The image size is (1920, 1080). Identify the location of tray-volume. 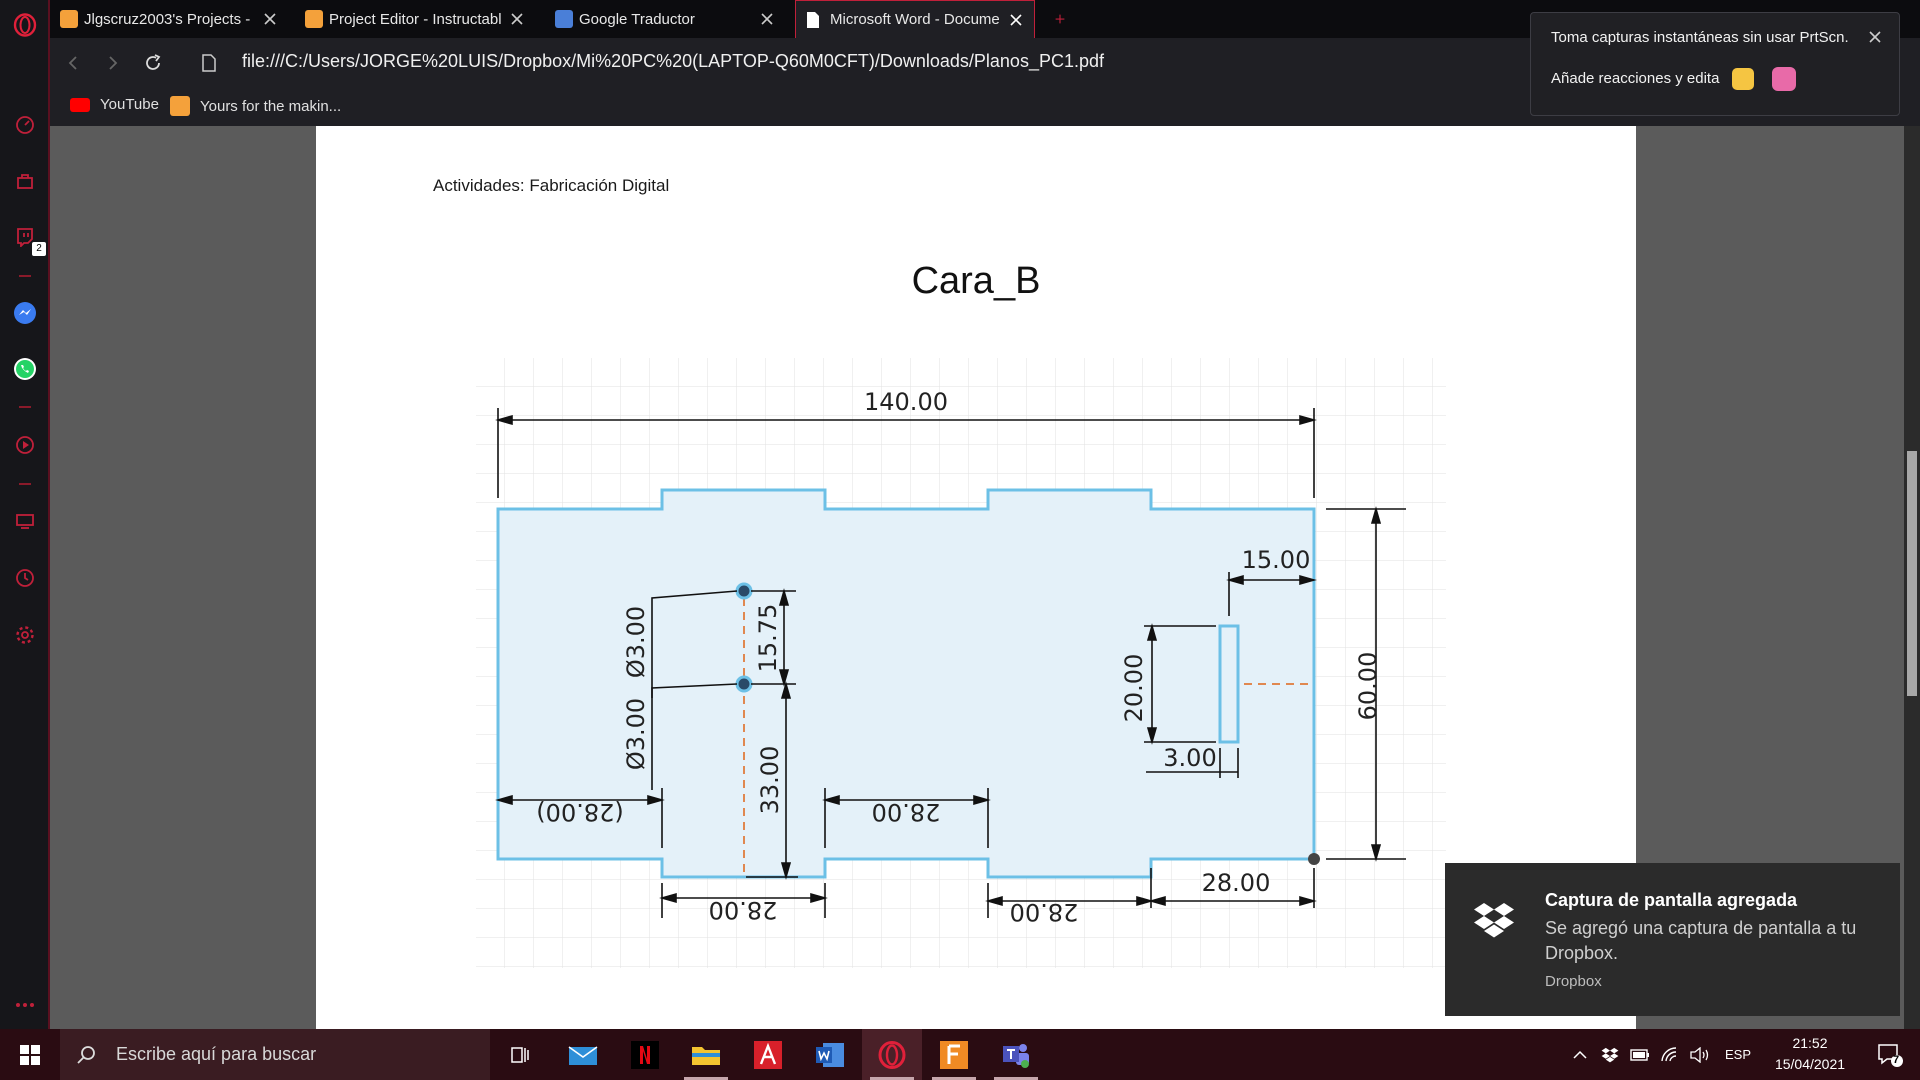
(1700, 1054).